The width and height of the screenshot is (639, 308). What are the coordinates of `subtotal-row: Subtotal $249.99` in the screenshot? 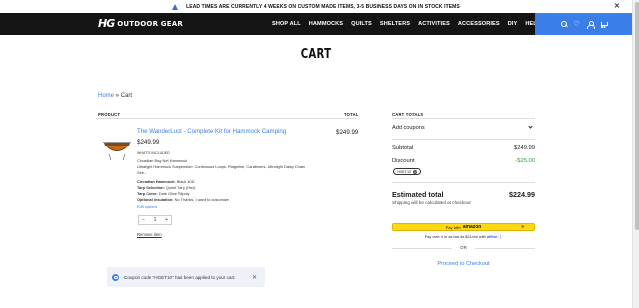 It's located at (463, 148).